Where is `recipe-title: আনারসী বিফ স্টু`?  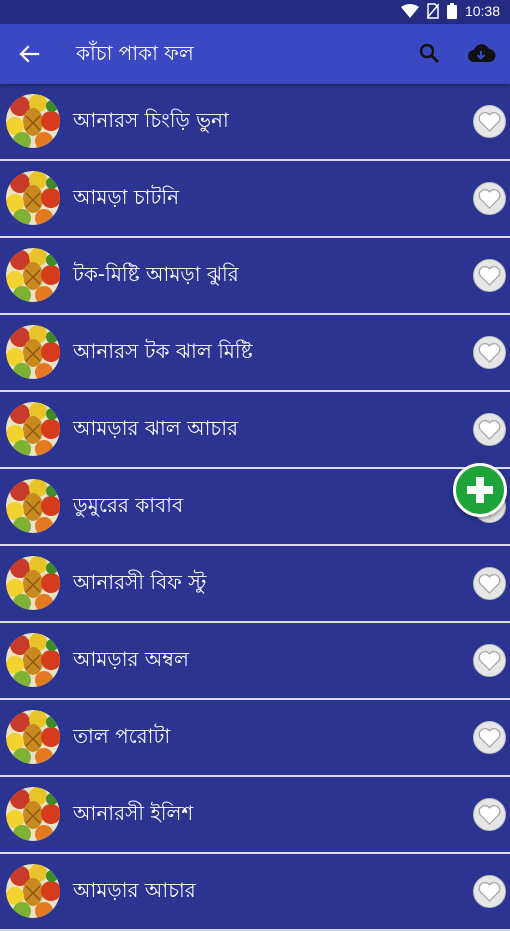 recipe-title: আনারসী বিফ স্টু is located at coordinates (140, 582).